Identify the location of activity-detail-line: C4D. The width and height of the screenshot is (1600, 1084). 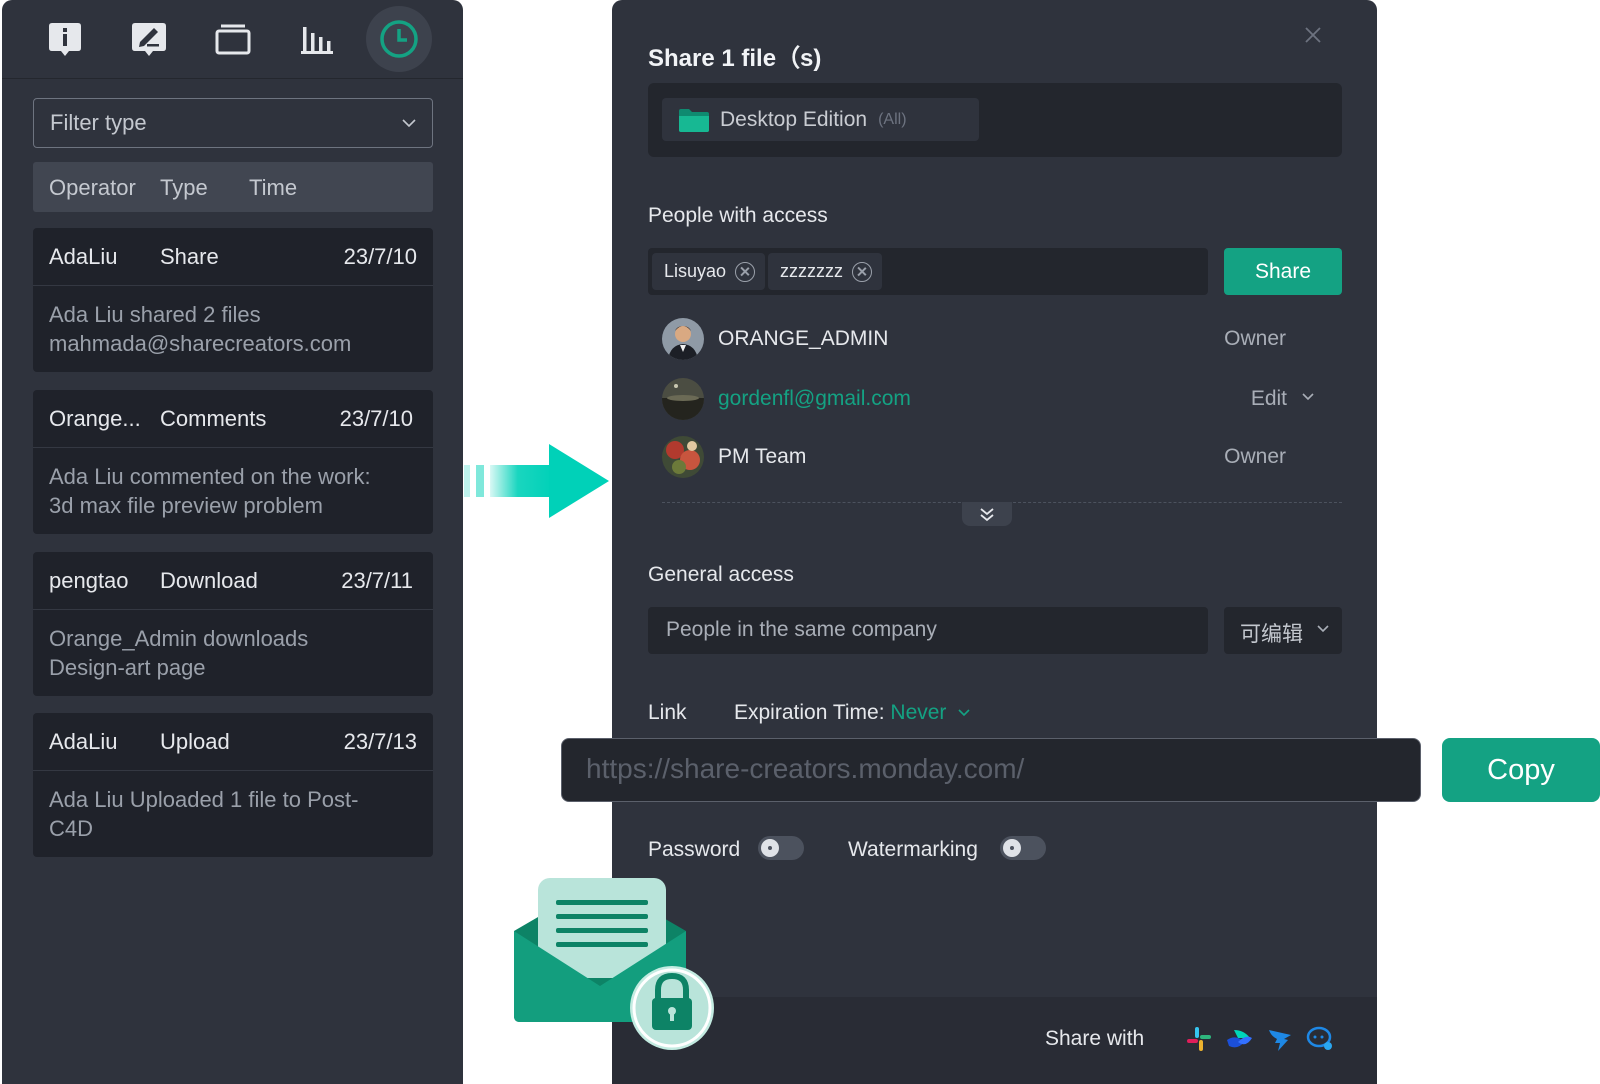
(71, 828).